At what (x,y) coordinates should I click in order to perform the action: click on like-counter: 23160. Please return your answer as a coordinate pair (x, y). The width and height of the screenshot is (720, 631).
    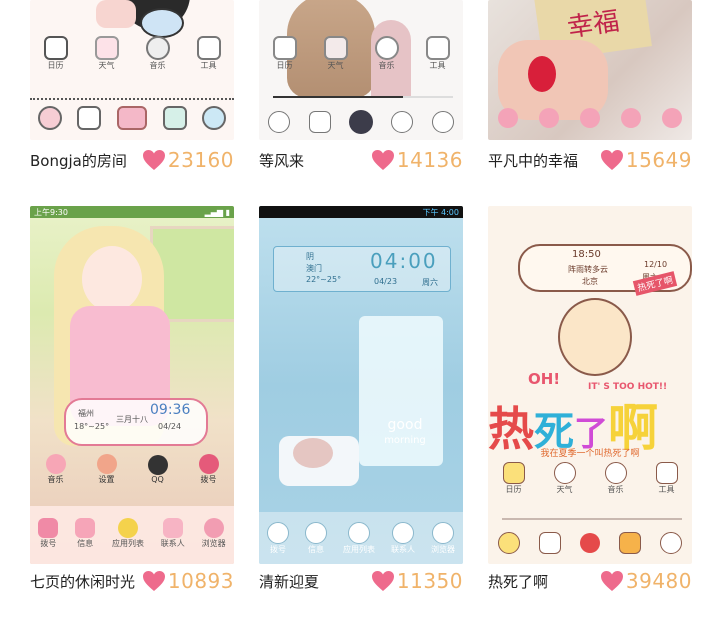
    Looking at the image, I should click on (188, 160).